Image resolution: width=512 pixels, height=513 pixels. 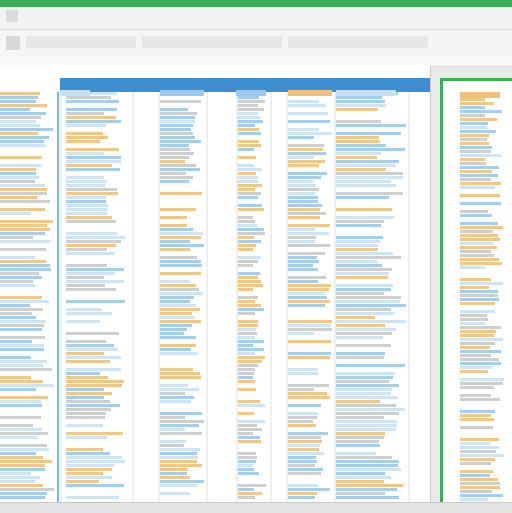 I want to click on toolbar-icon, so click(x=13, y=43).